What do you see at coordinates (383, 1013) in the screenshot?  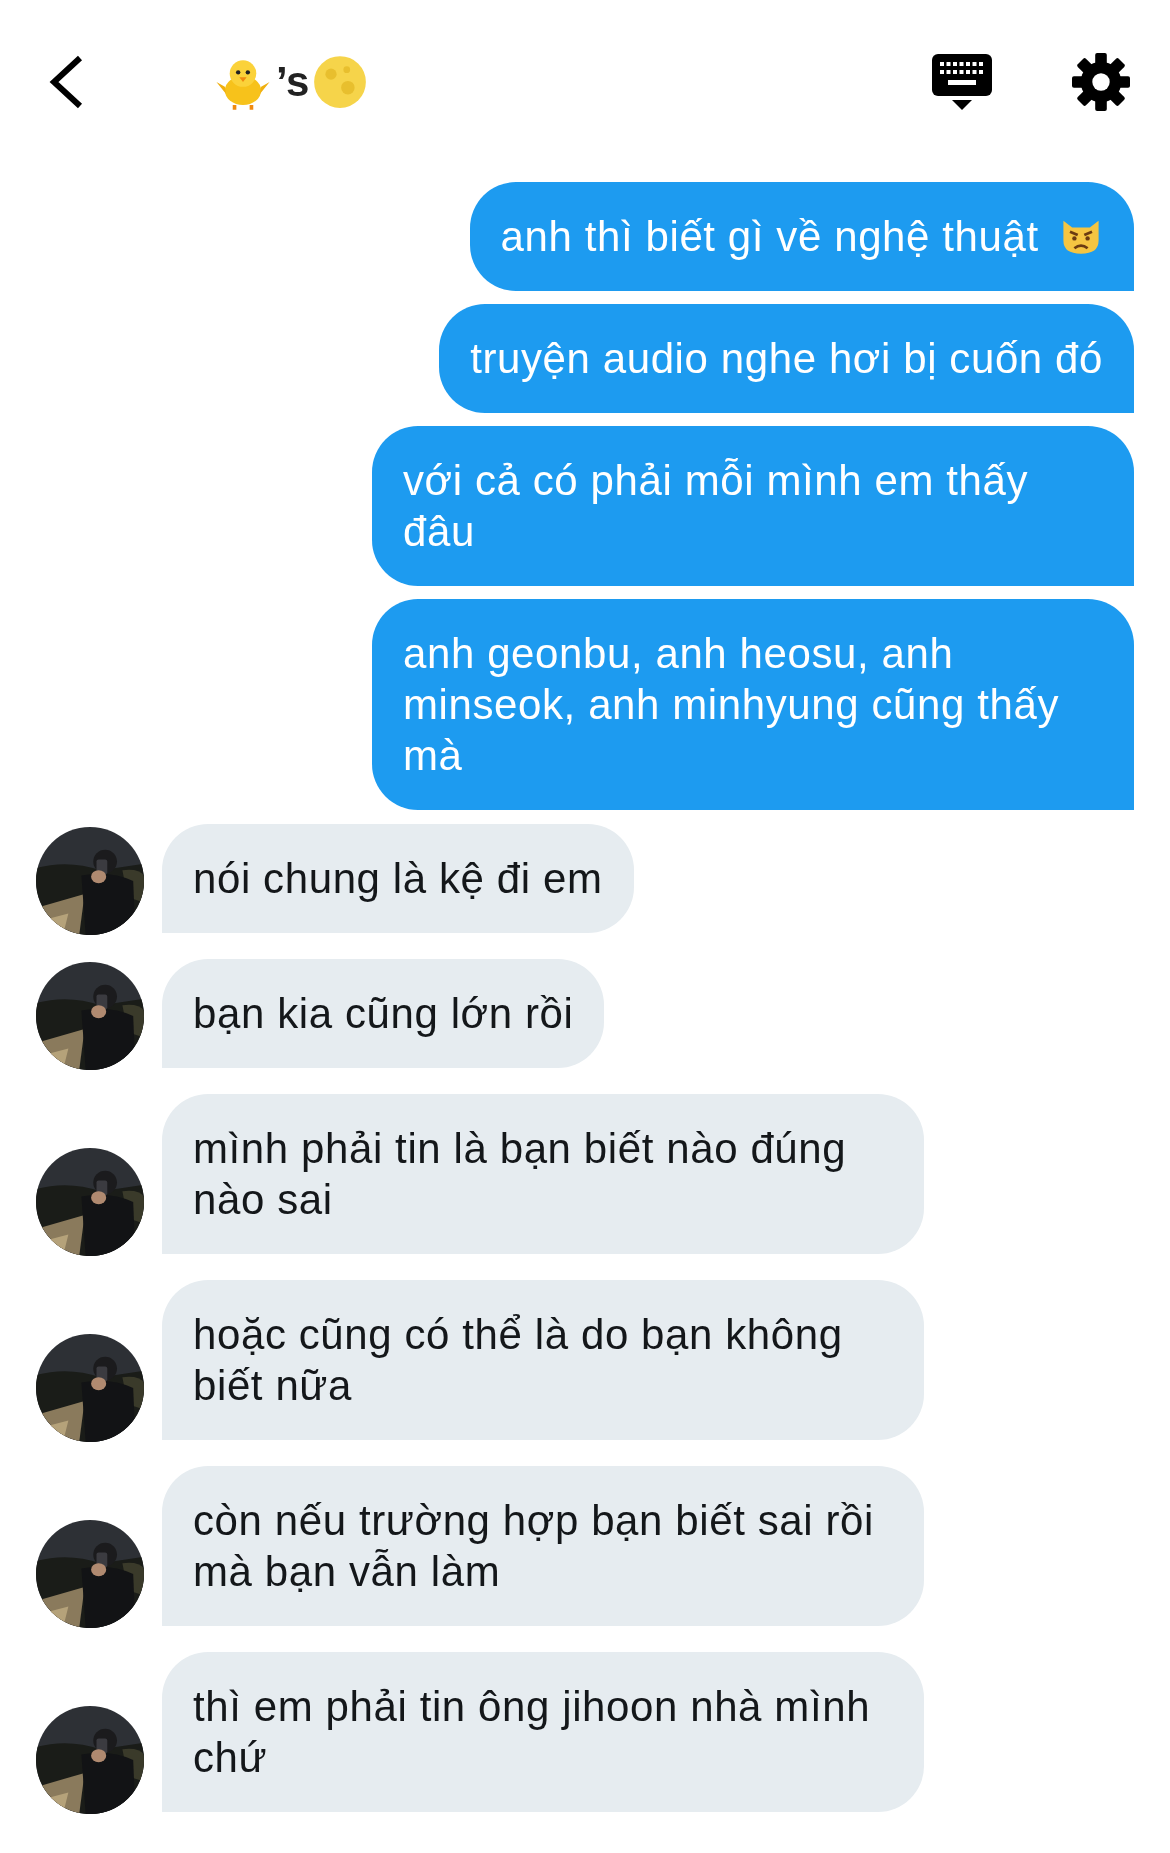 I see `message-text: bạn kia cũng lớn rồi` at bounding box center [383, 1013].